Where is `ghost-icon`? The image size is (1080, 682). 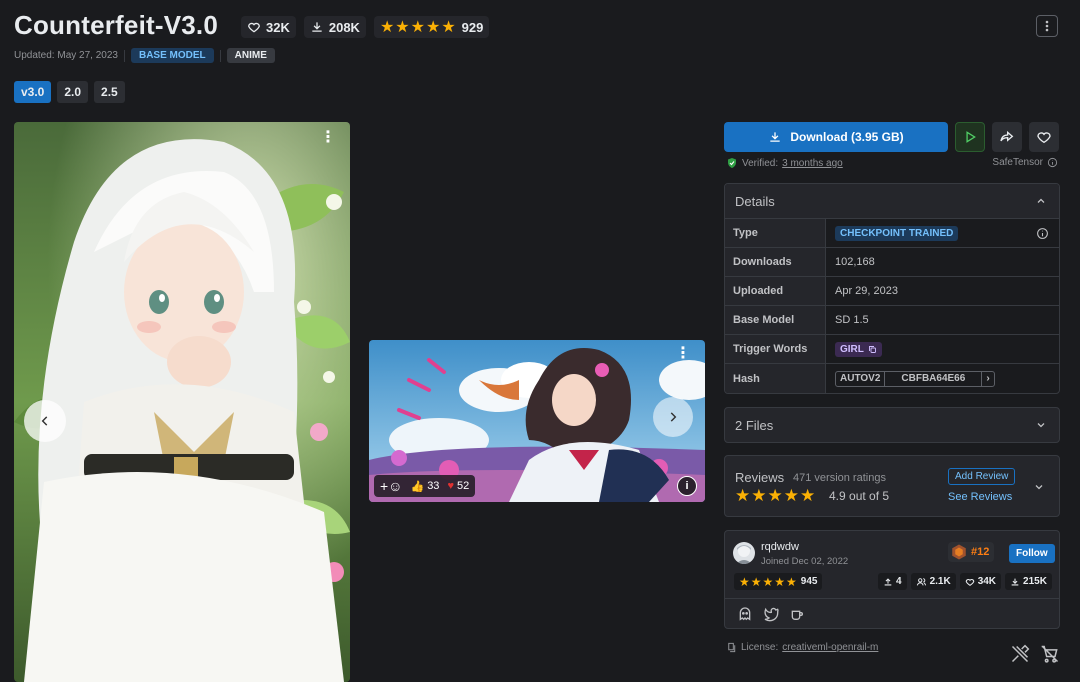
ghost-icon is located at coordinates (745, 614).